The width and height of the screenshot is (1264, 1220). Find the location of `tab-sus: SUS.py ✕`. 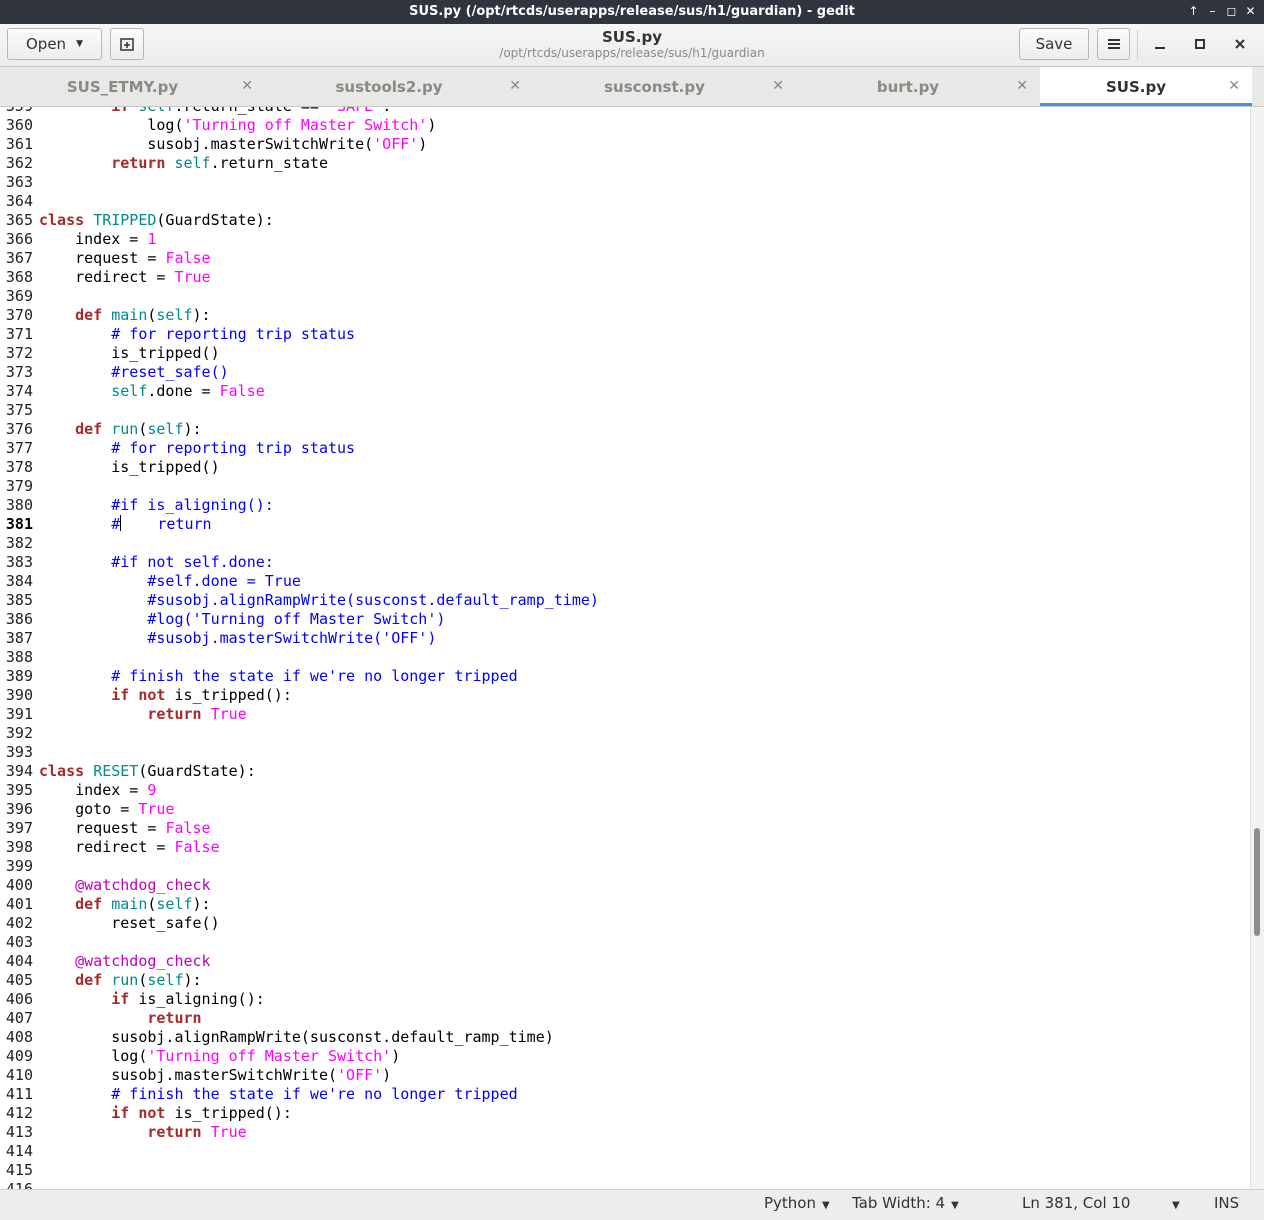

tab-sus: SUS.py ✕ is located at coordinates (1146, 86).